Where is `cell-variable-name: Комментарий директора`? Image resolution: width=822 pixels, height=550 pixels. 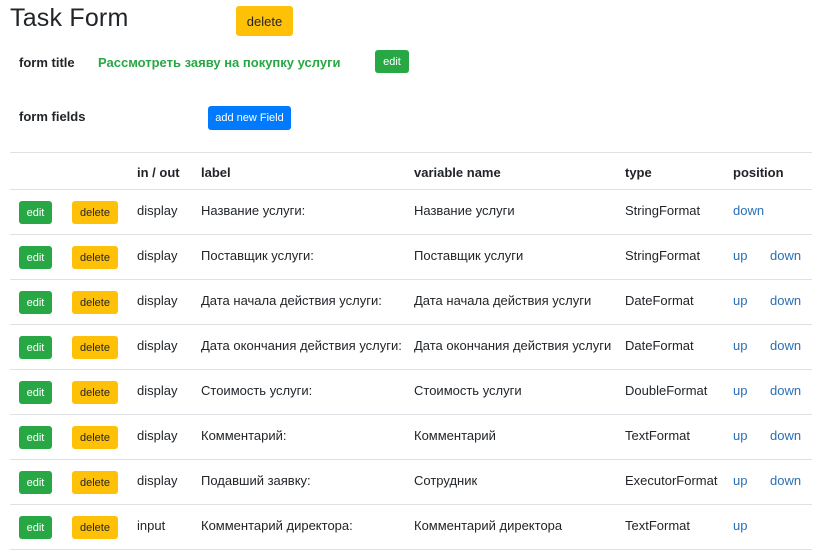
cell-variable-name: Комментарий директора is located at coordinates (488, 525).